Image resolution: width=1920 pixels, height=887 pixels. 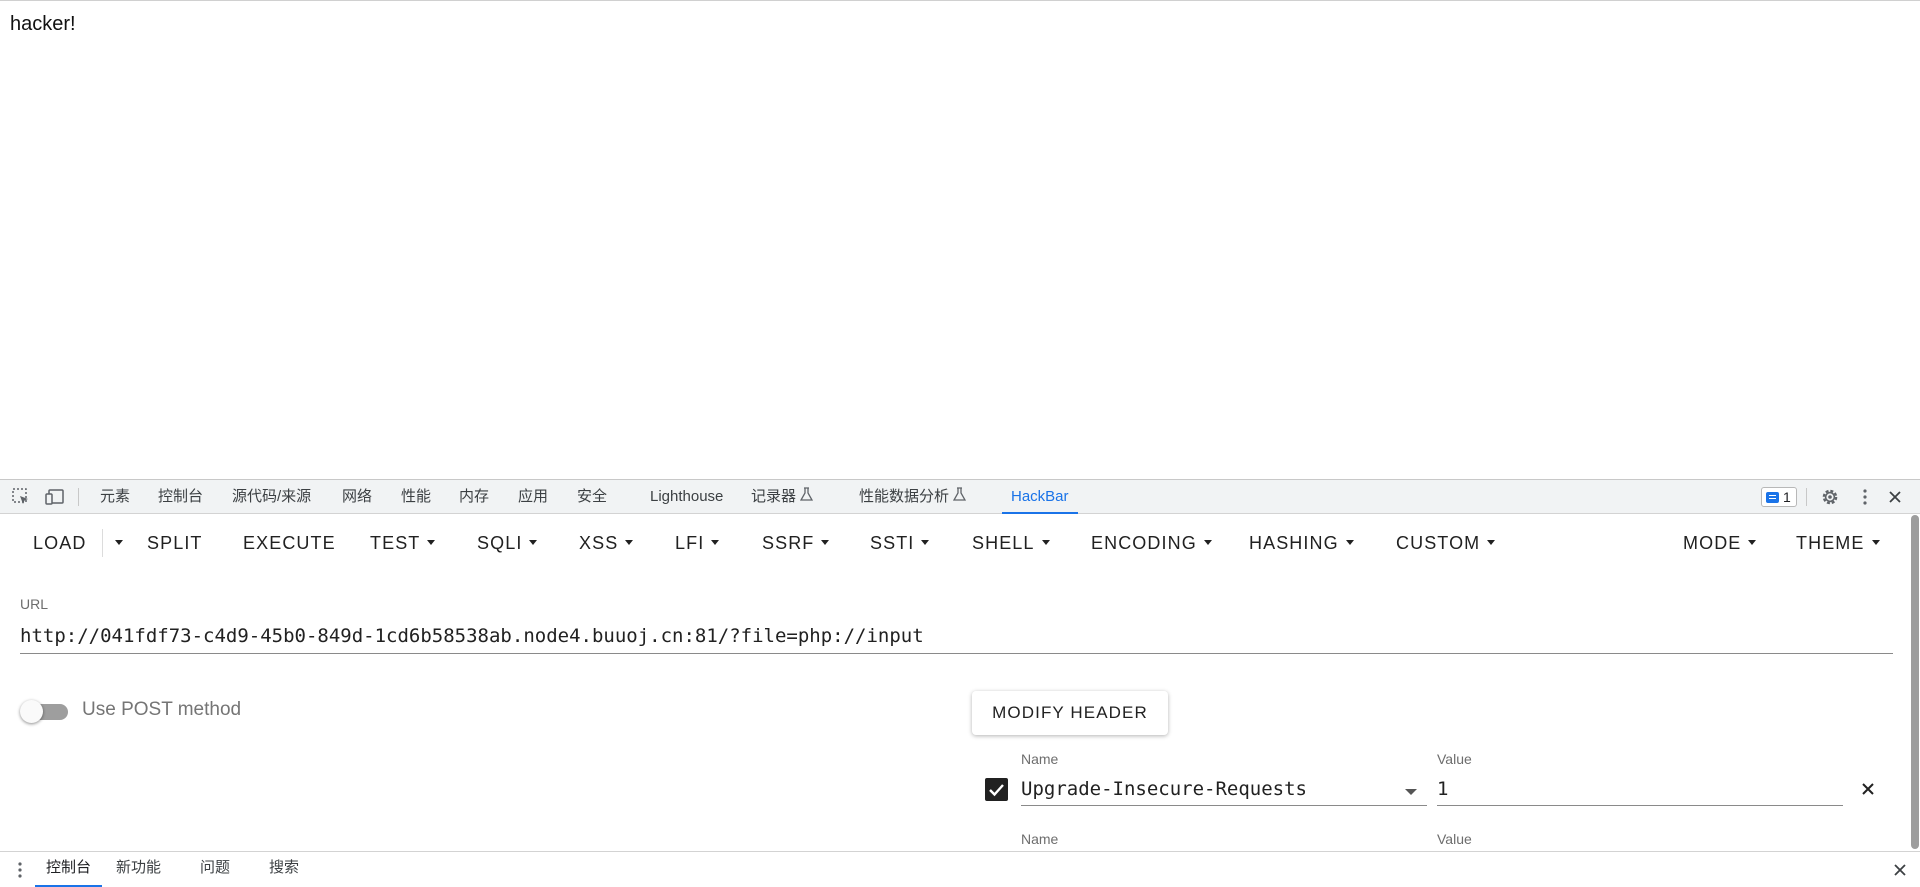 I want to click on tab-sources: 源代码/来源, so click(x=271, y=497).